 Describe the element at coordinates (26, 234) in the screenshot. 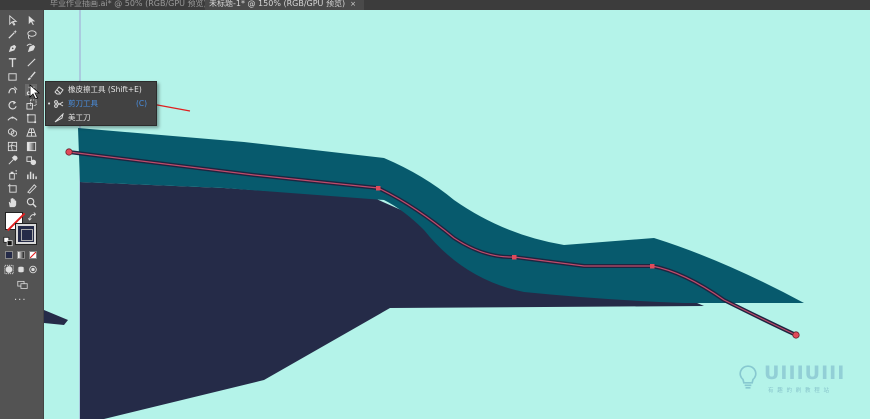

I see `stroke-swatch` at that location.